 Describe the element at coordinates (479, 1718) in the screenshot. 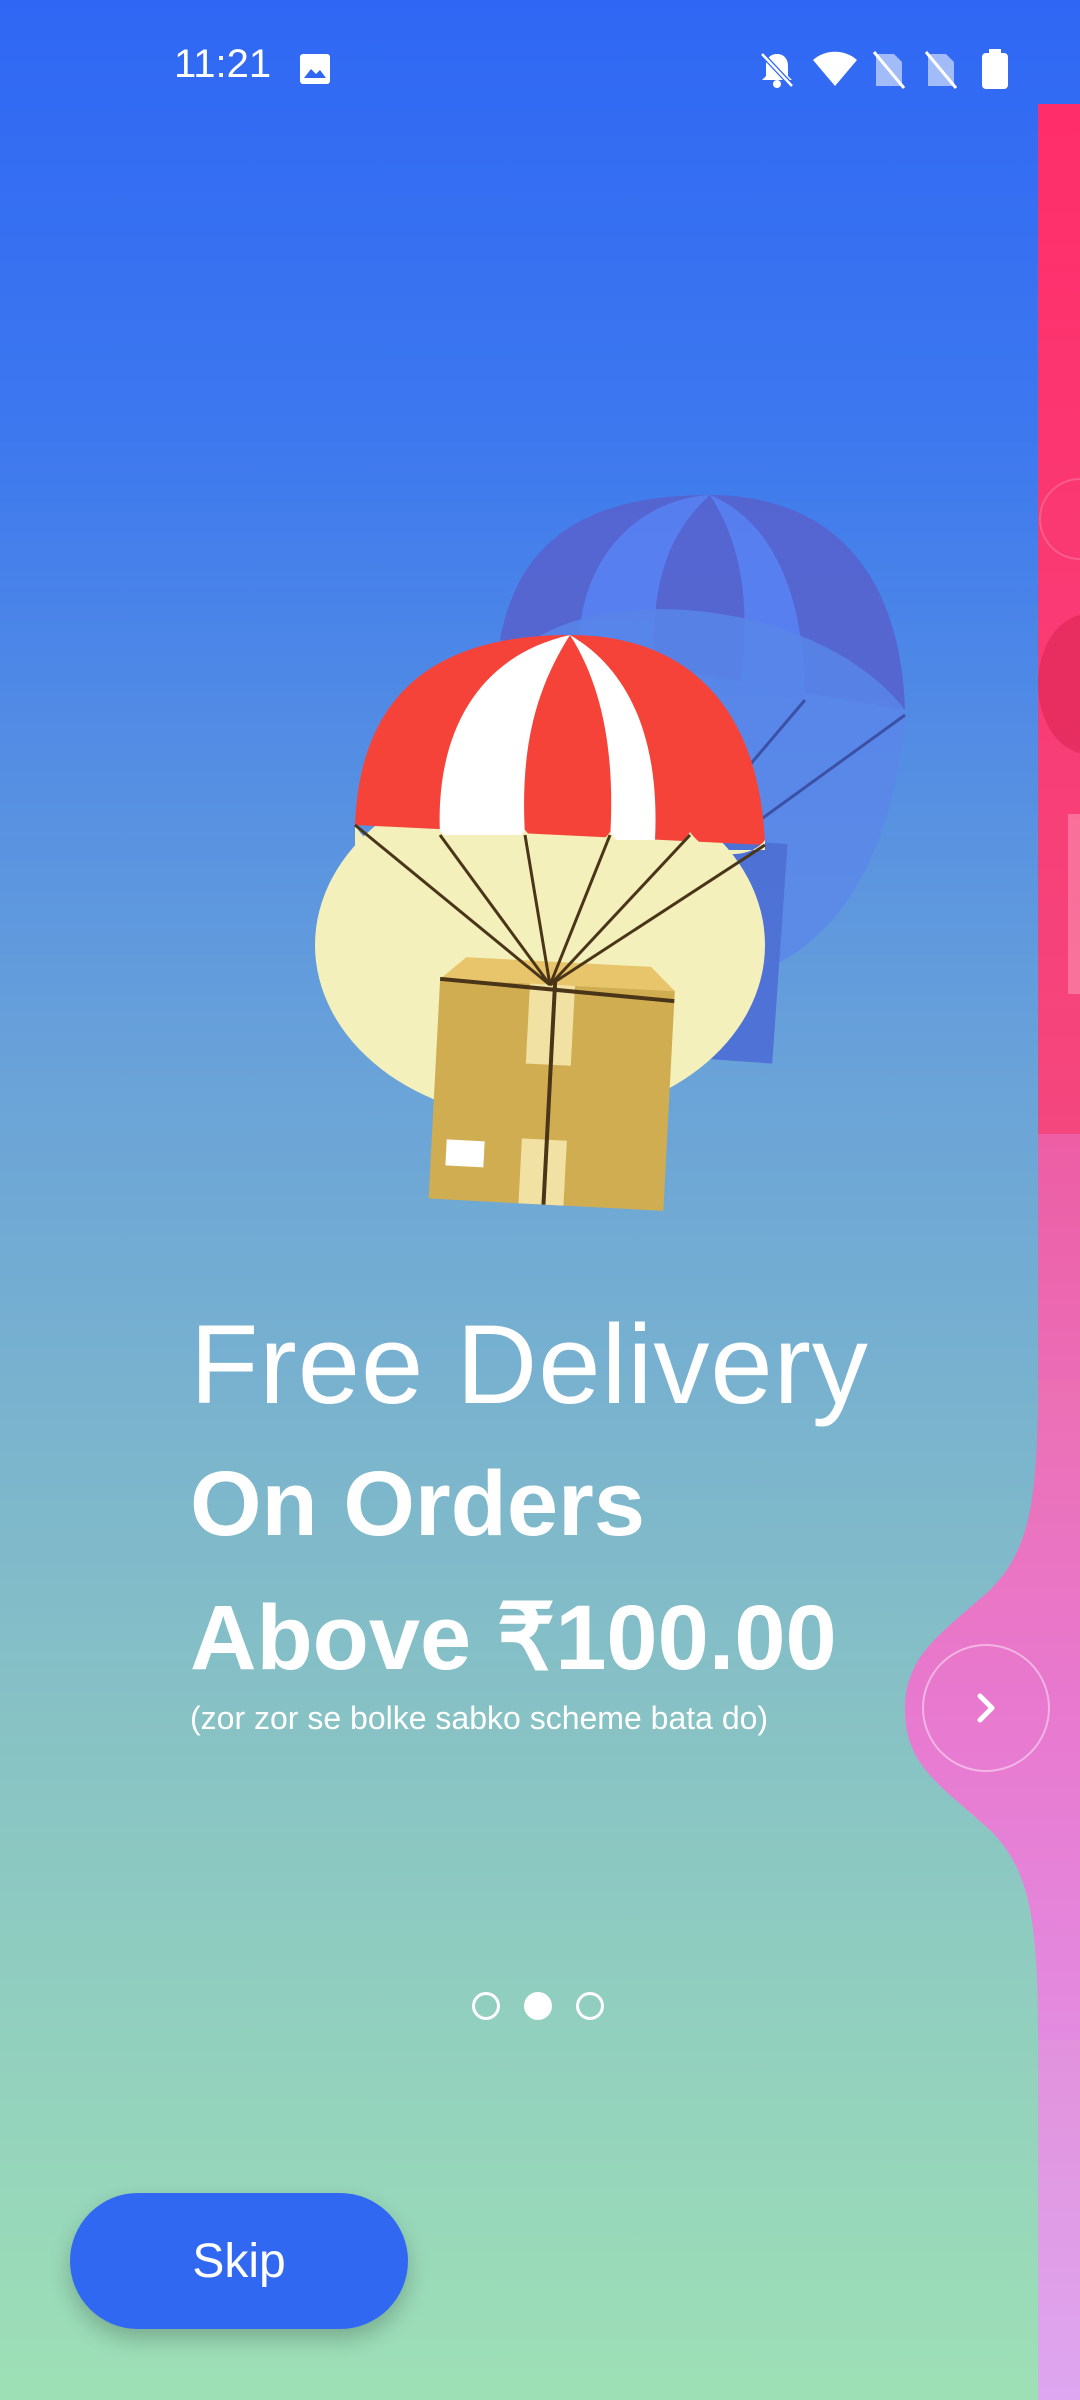

I see `scheme-subtext: (zor zor se bolke sabko scheme bata do)` at that location.